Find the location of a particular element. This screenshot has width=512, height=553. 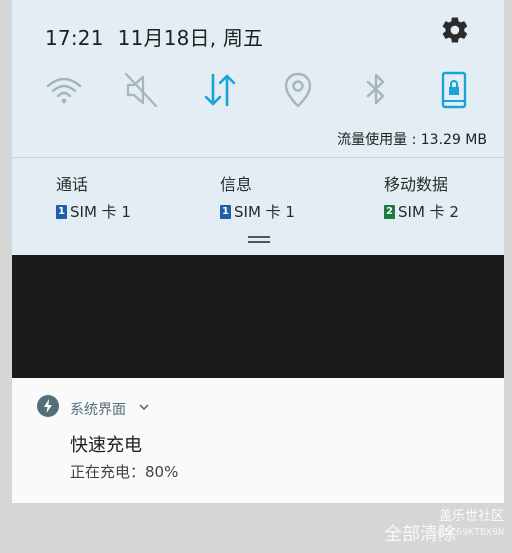

notification-text: 正在充电：80% is located at coordinates (124, 472).